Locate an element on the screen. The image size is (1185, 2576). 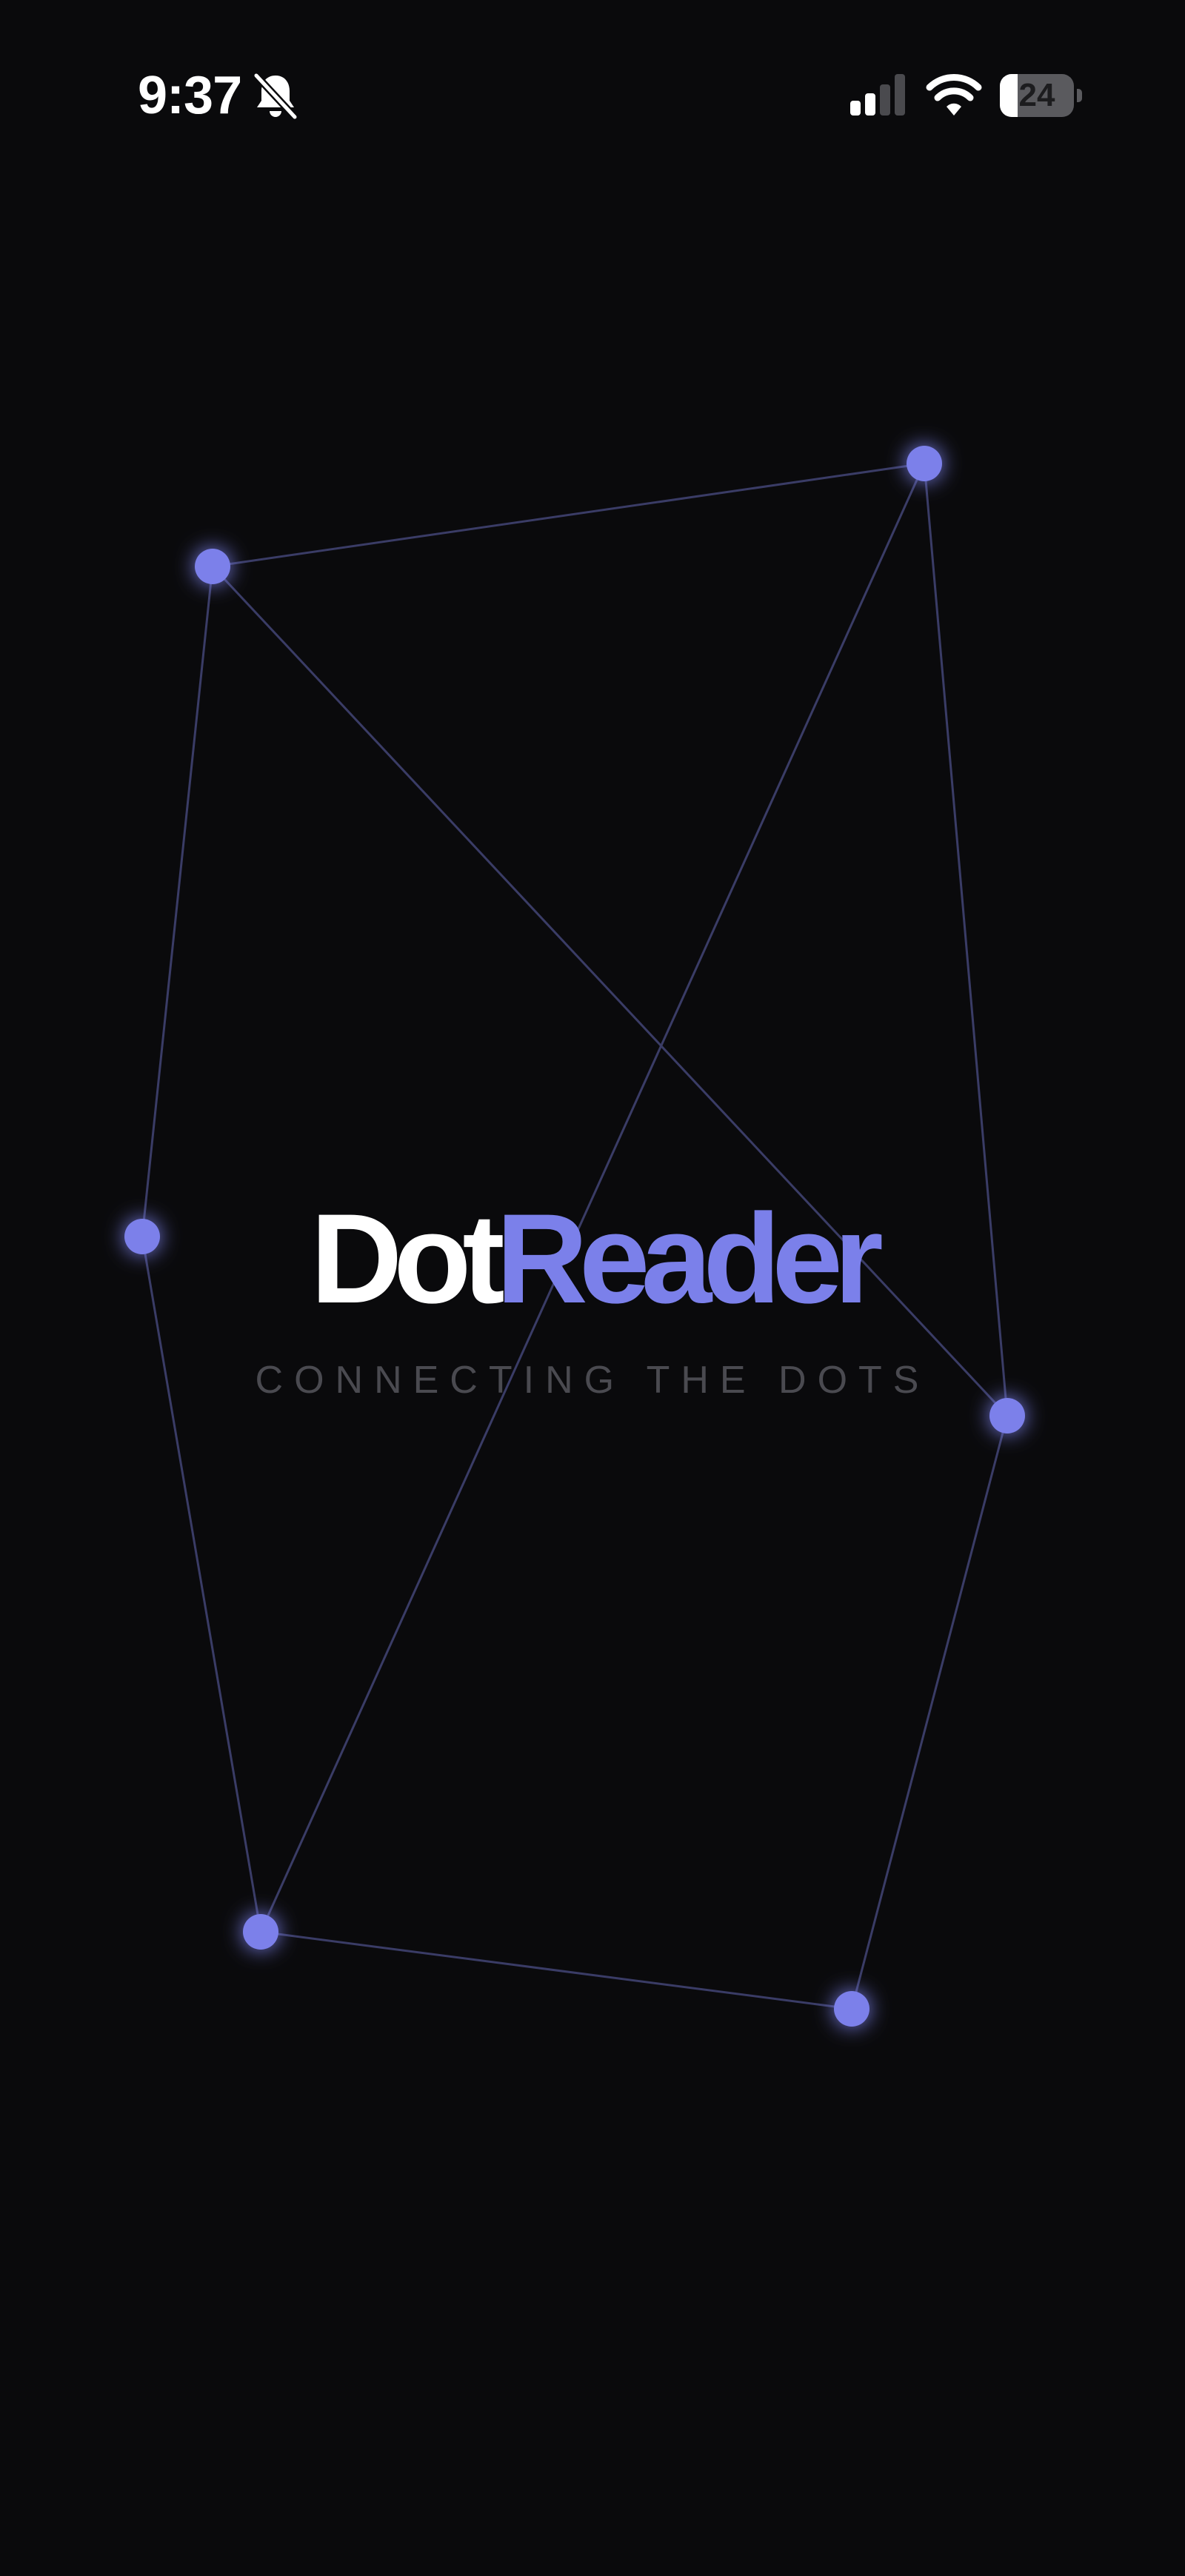
bell-slash-icon is located at coordinates (275, 96).